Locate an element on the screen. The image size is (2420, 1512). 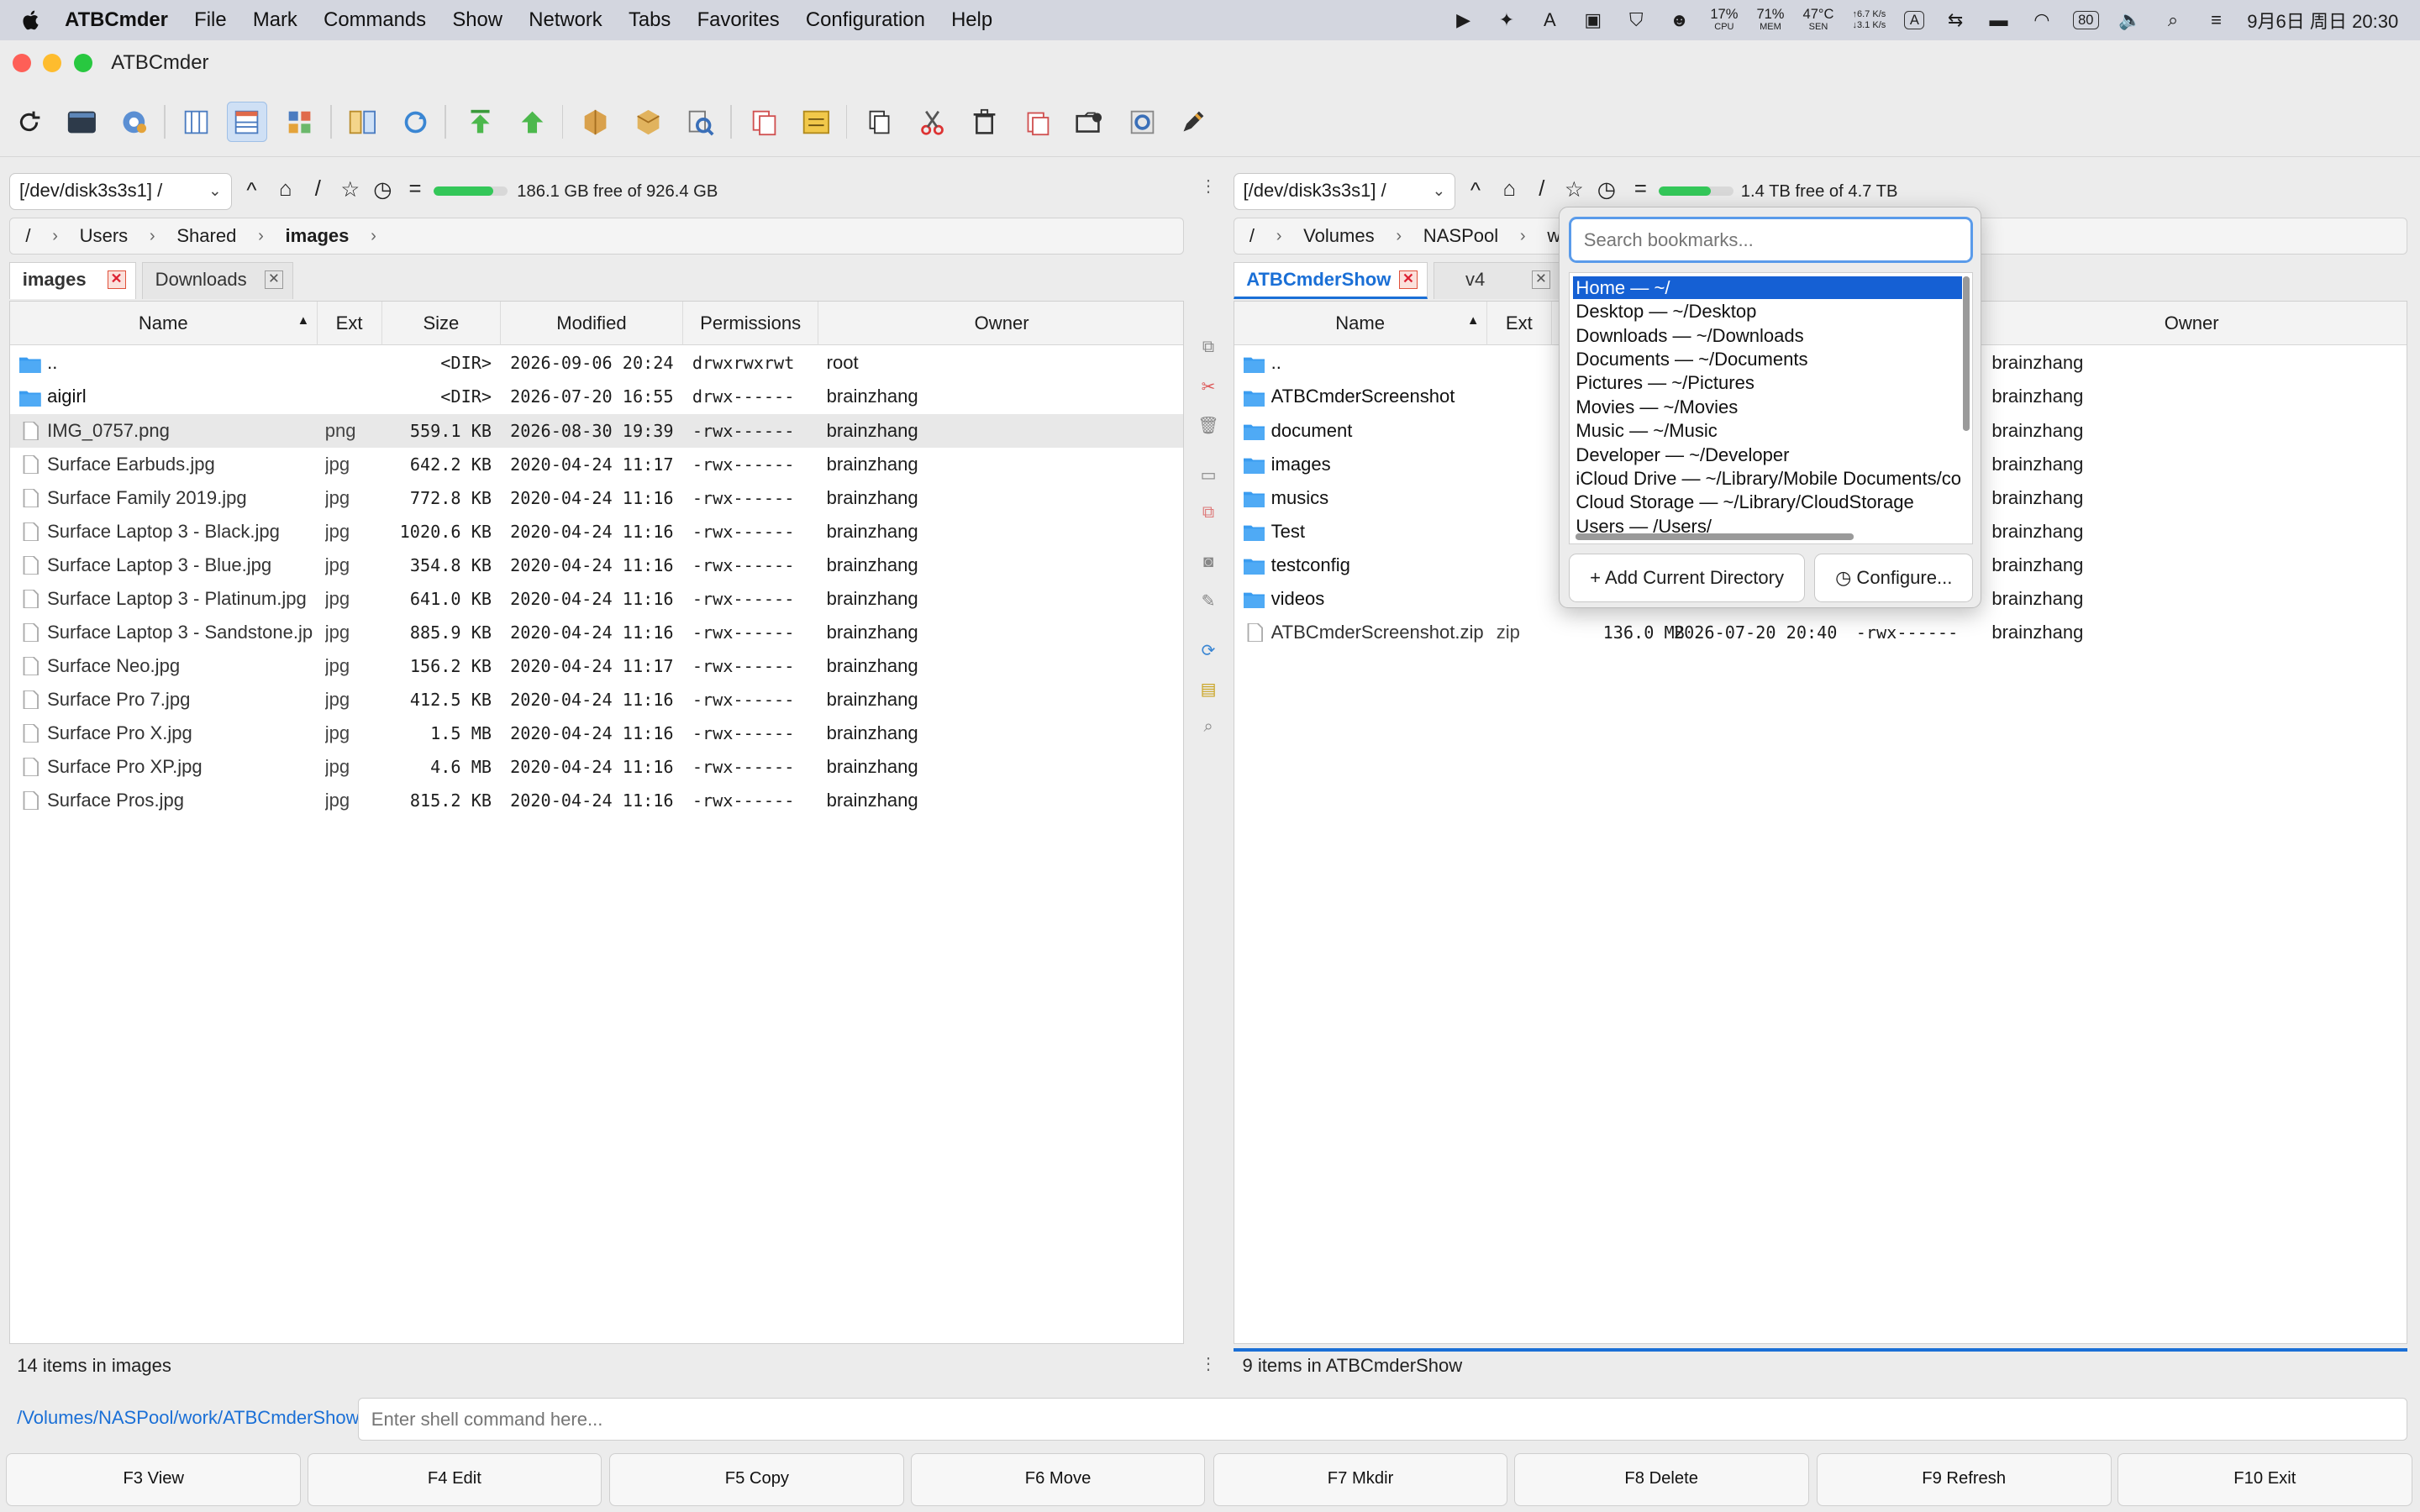
bookmark-item: Music — ~/Music is located at coordinates (1767, 431).